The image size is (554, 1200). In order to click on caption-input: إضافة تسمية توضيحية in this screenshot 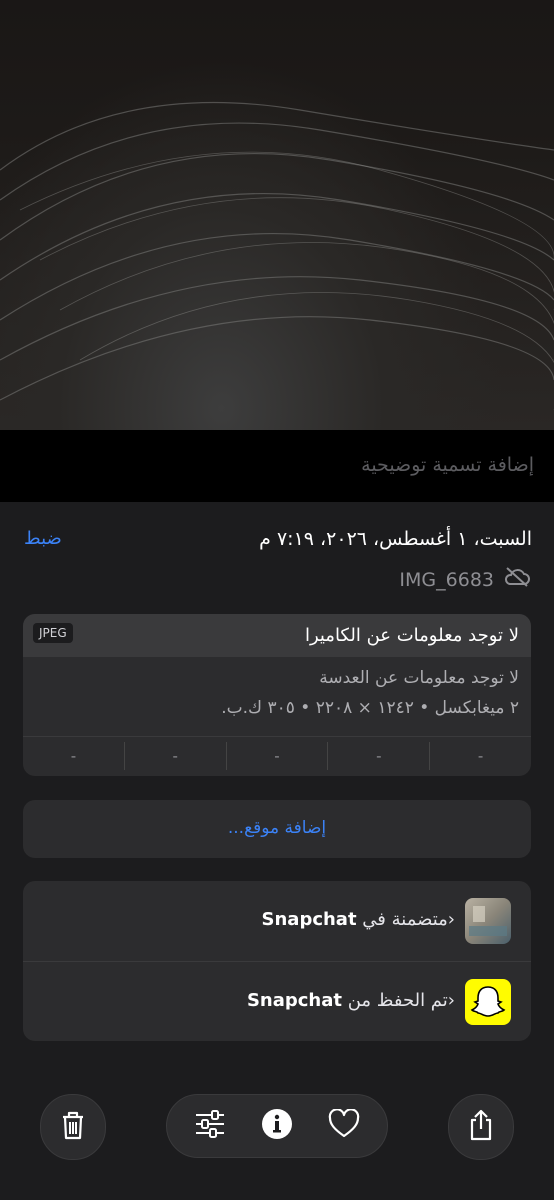, I will do `click(447, 465)`.